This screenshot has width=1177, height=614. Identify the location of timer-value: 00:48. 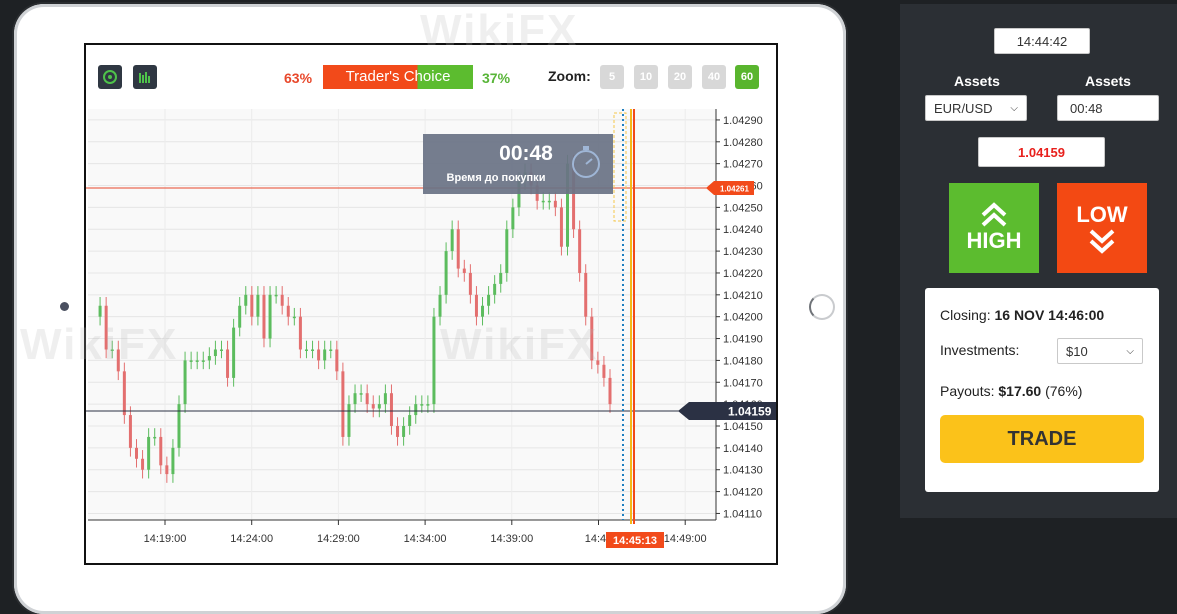
(526, 153).